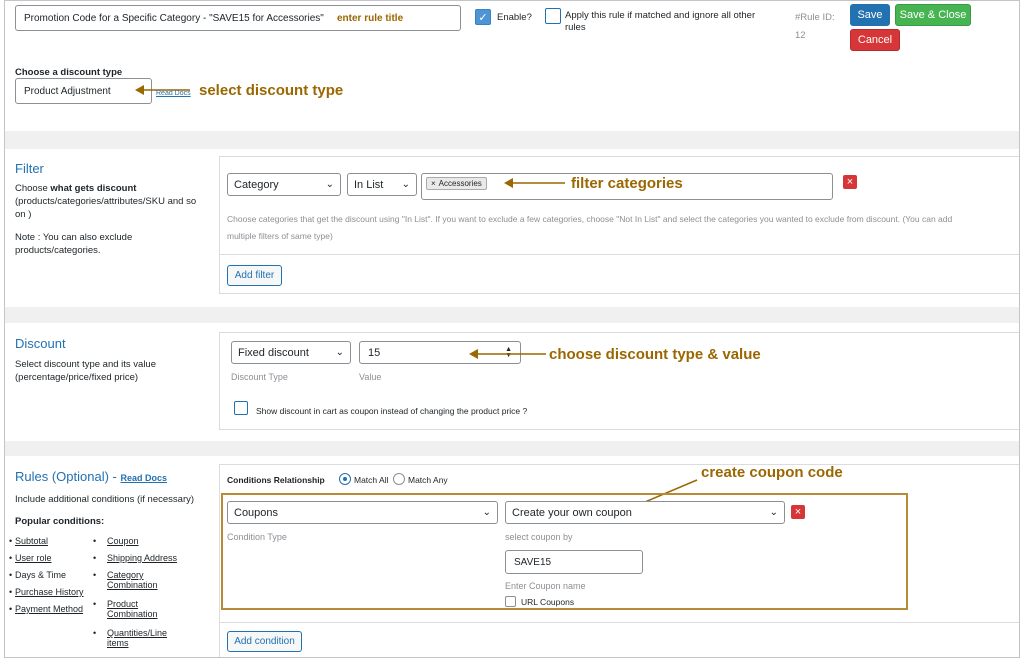 The height and width of the screenshot is (661, 1024). I want to click on coupon-mode-caption: select coupon by, so click(539, 537).